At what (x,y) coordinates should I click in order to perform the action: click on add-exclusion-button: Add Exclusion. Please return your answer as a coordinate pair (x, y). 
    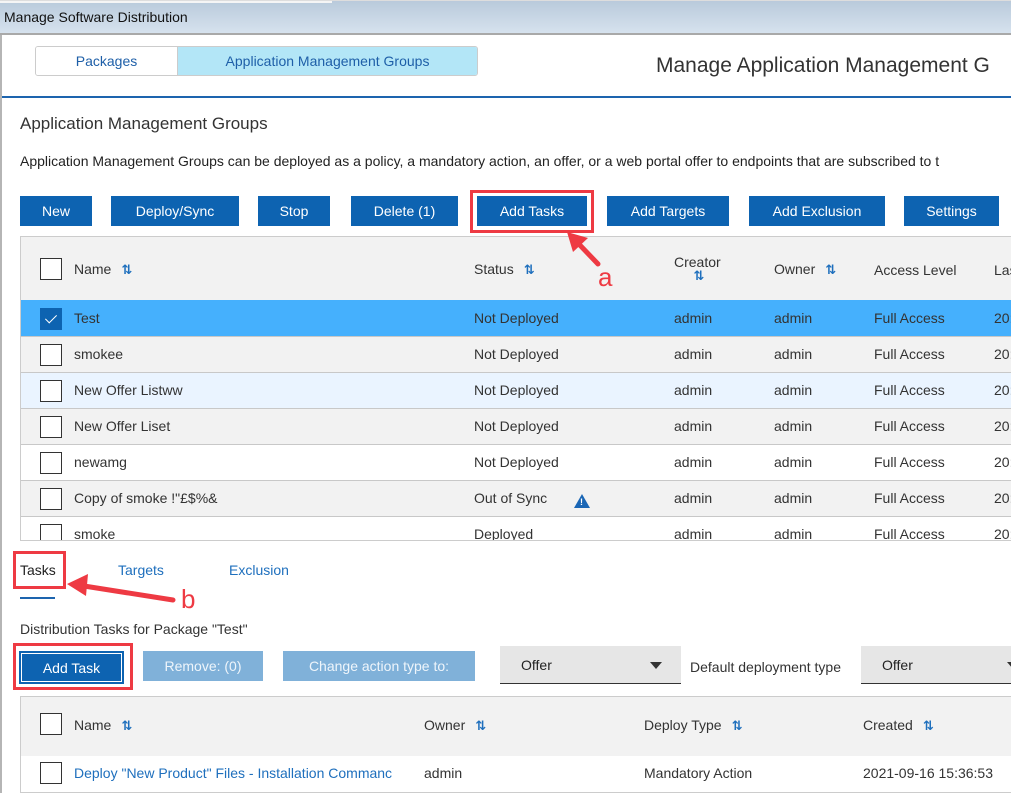
    Looking at the image, I should click on (817, 211).